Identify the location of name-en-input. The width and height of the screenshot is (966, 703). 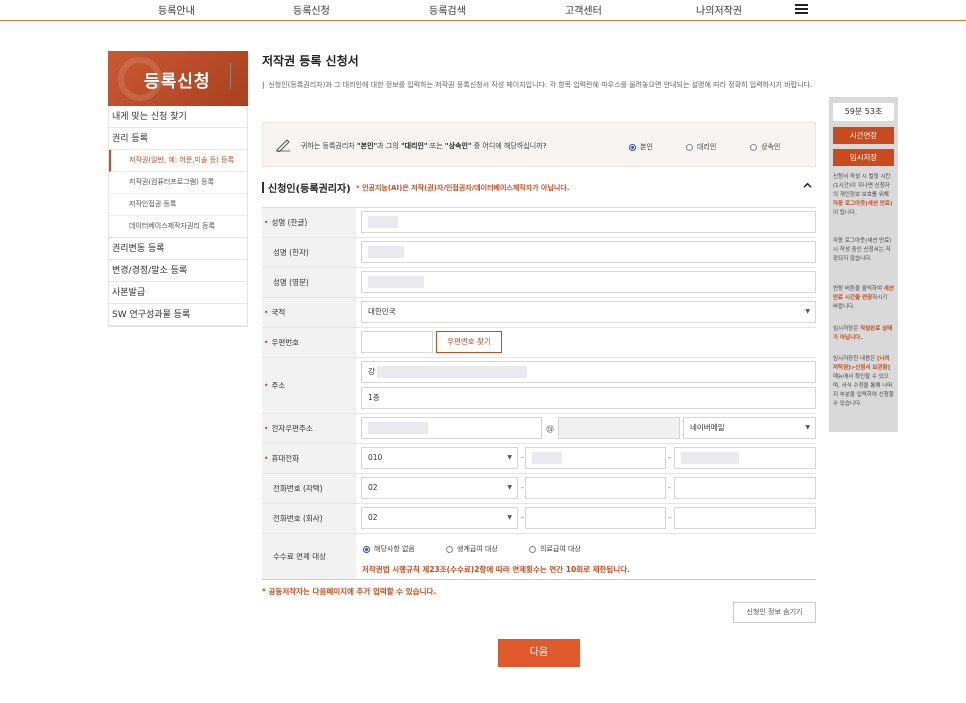
(588, 282).